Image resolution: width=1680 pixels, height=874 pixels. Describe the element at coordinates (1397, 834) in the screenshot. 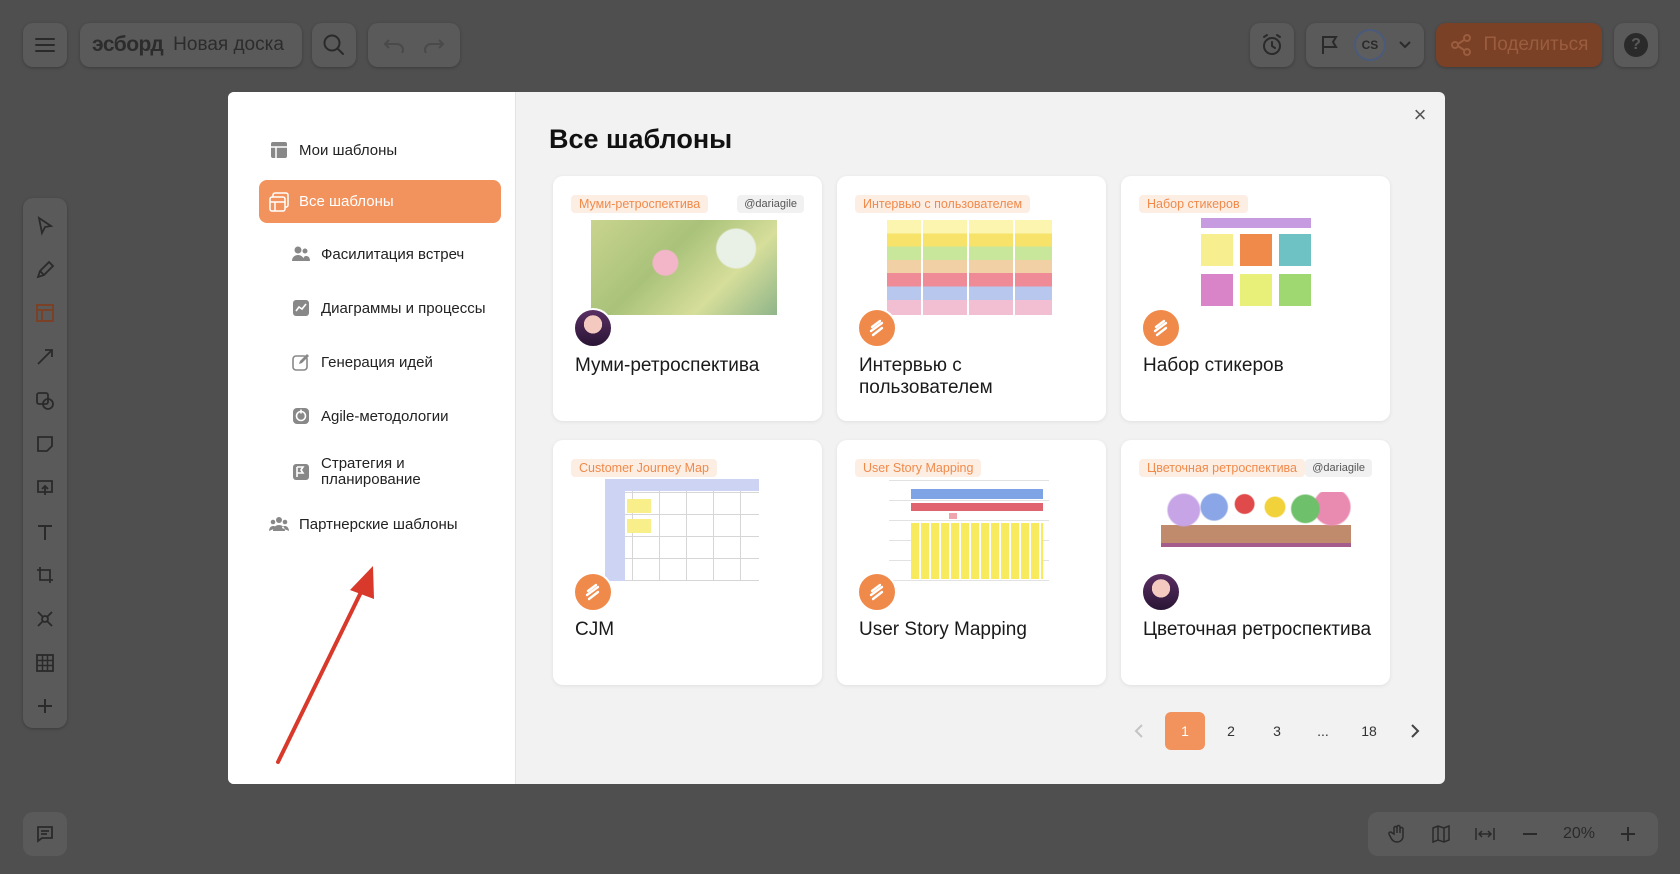

I see `hand-icon` at that location.